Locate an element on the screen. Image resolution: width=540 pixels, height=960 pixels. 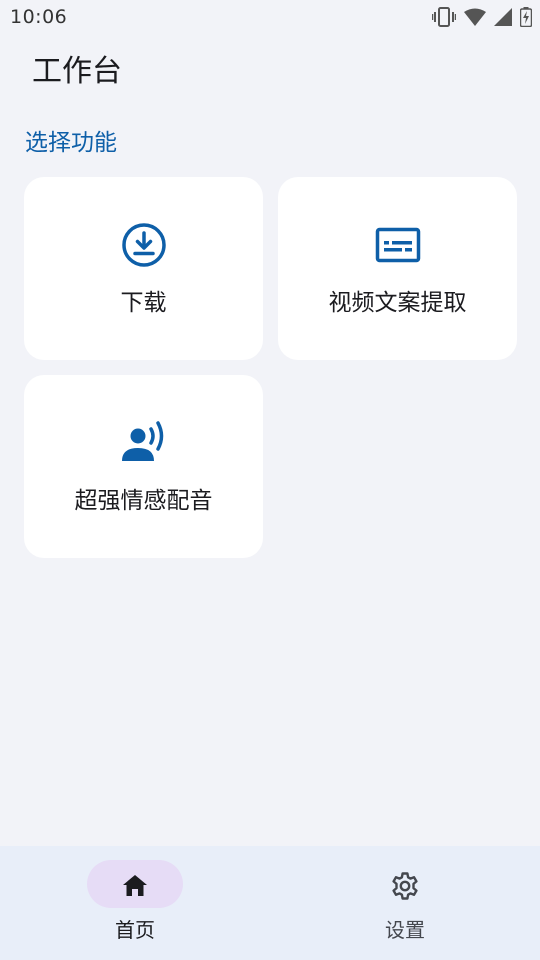
nav-label-home: 首页 is located at coordinates (135, 930).